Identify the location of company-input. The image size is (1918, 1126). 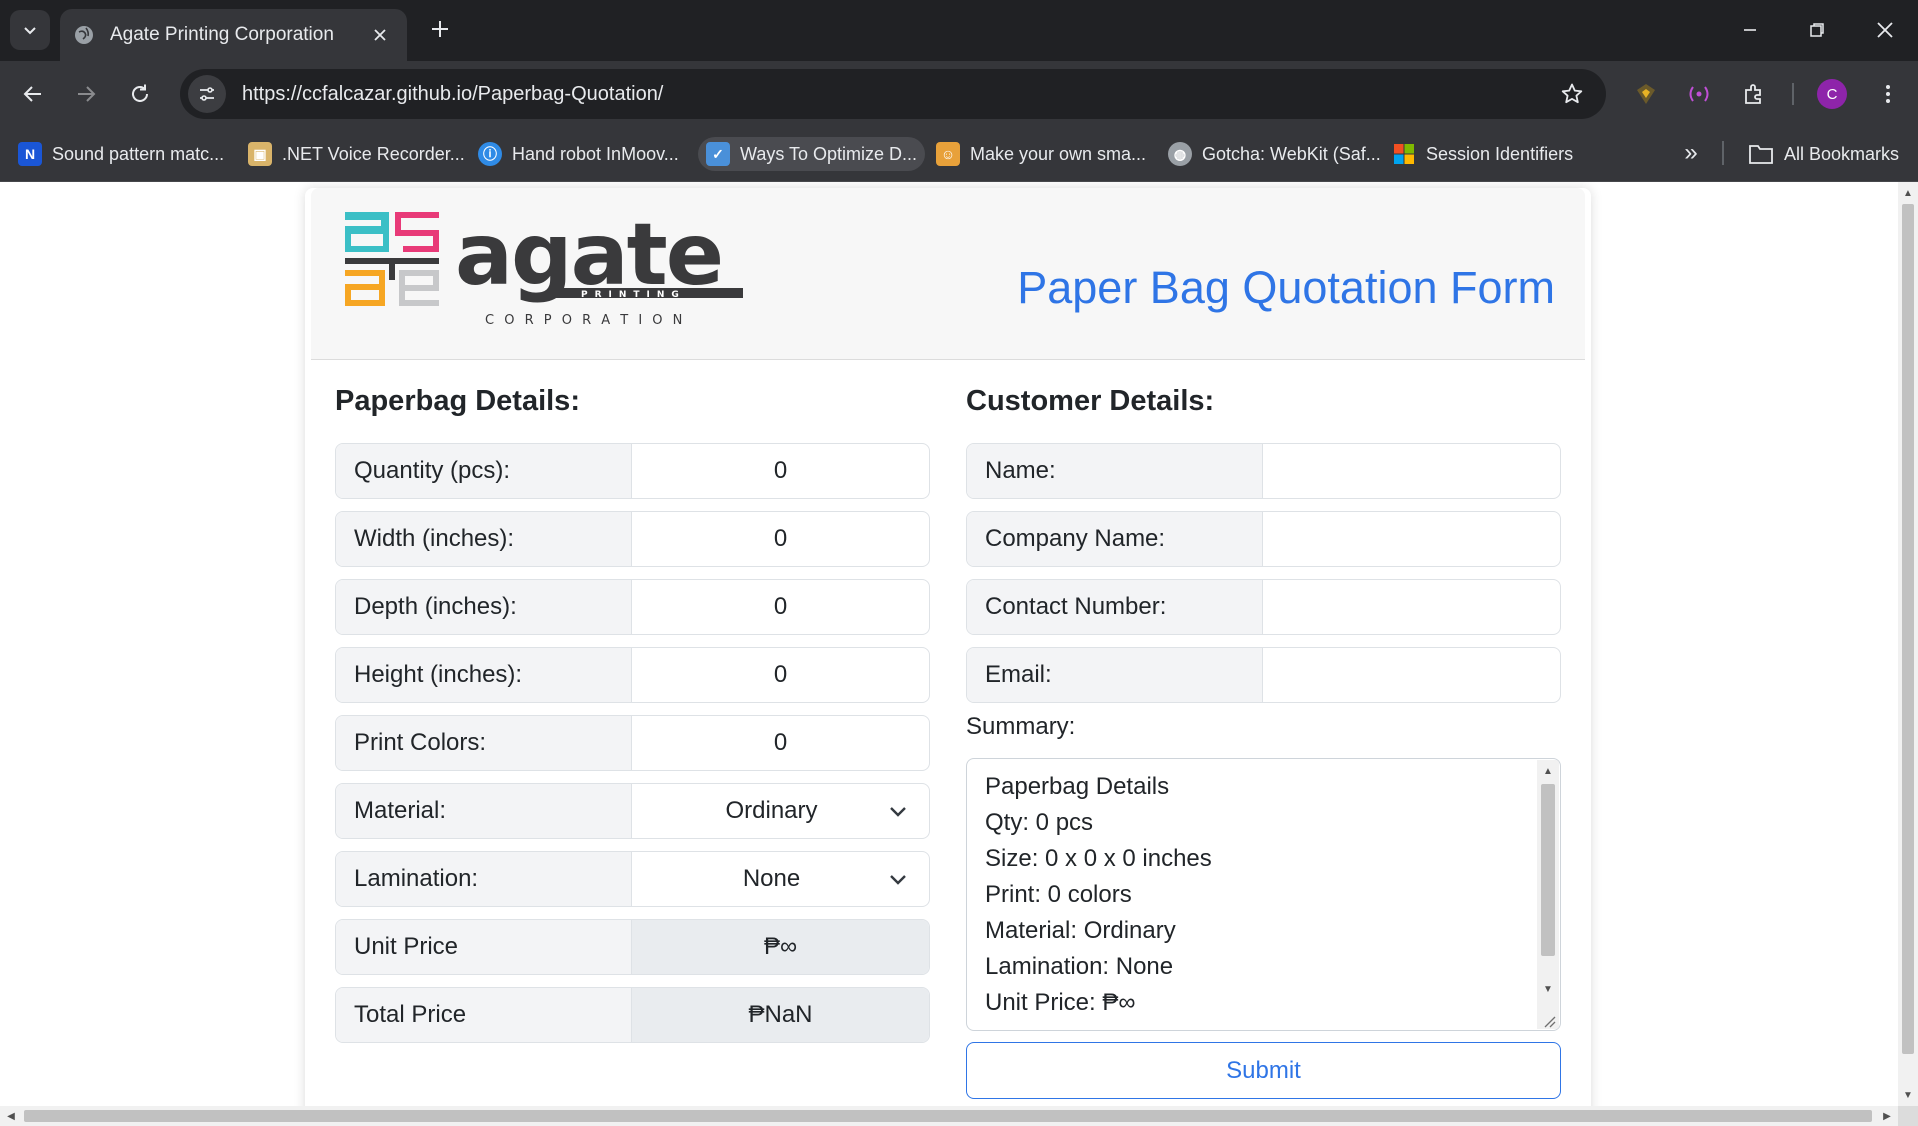
(1411, 539).